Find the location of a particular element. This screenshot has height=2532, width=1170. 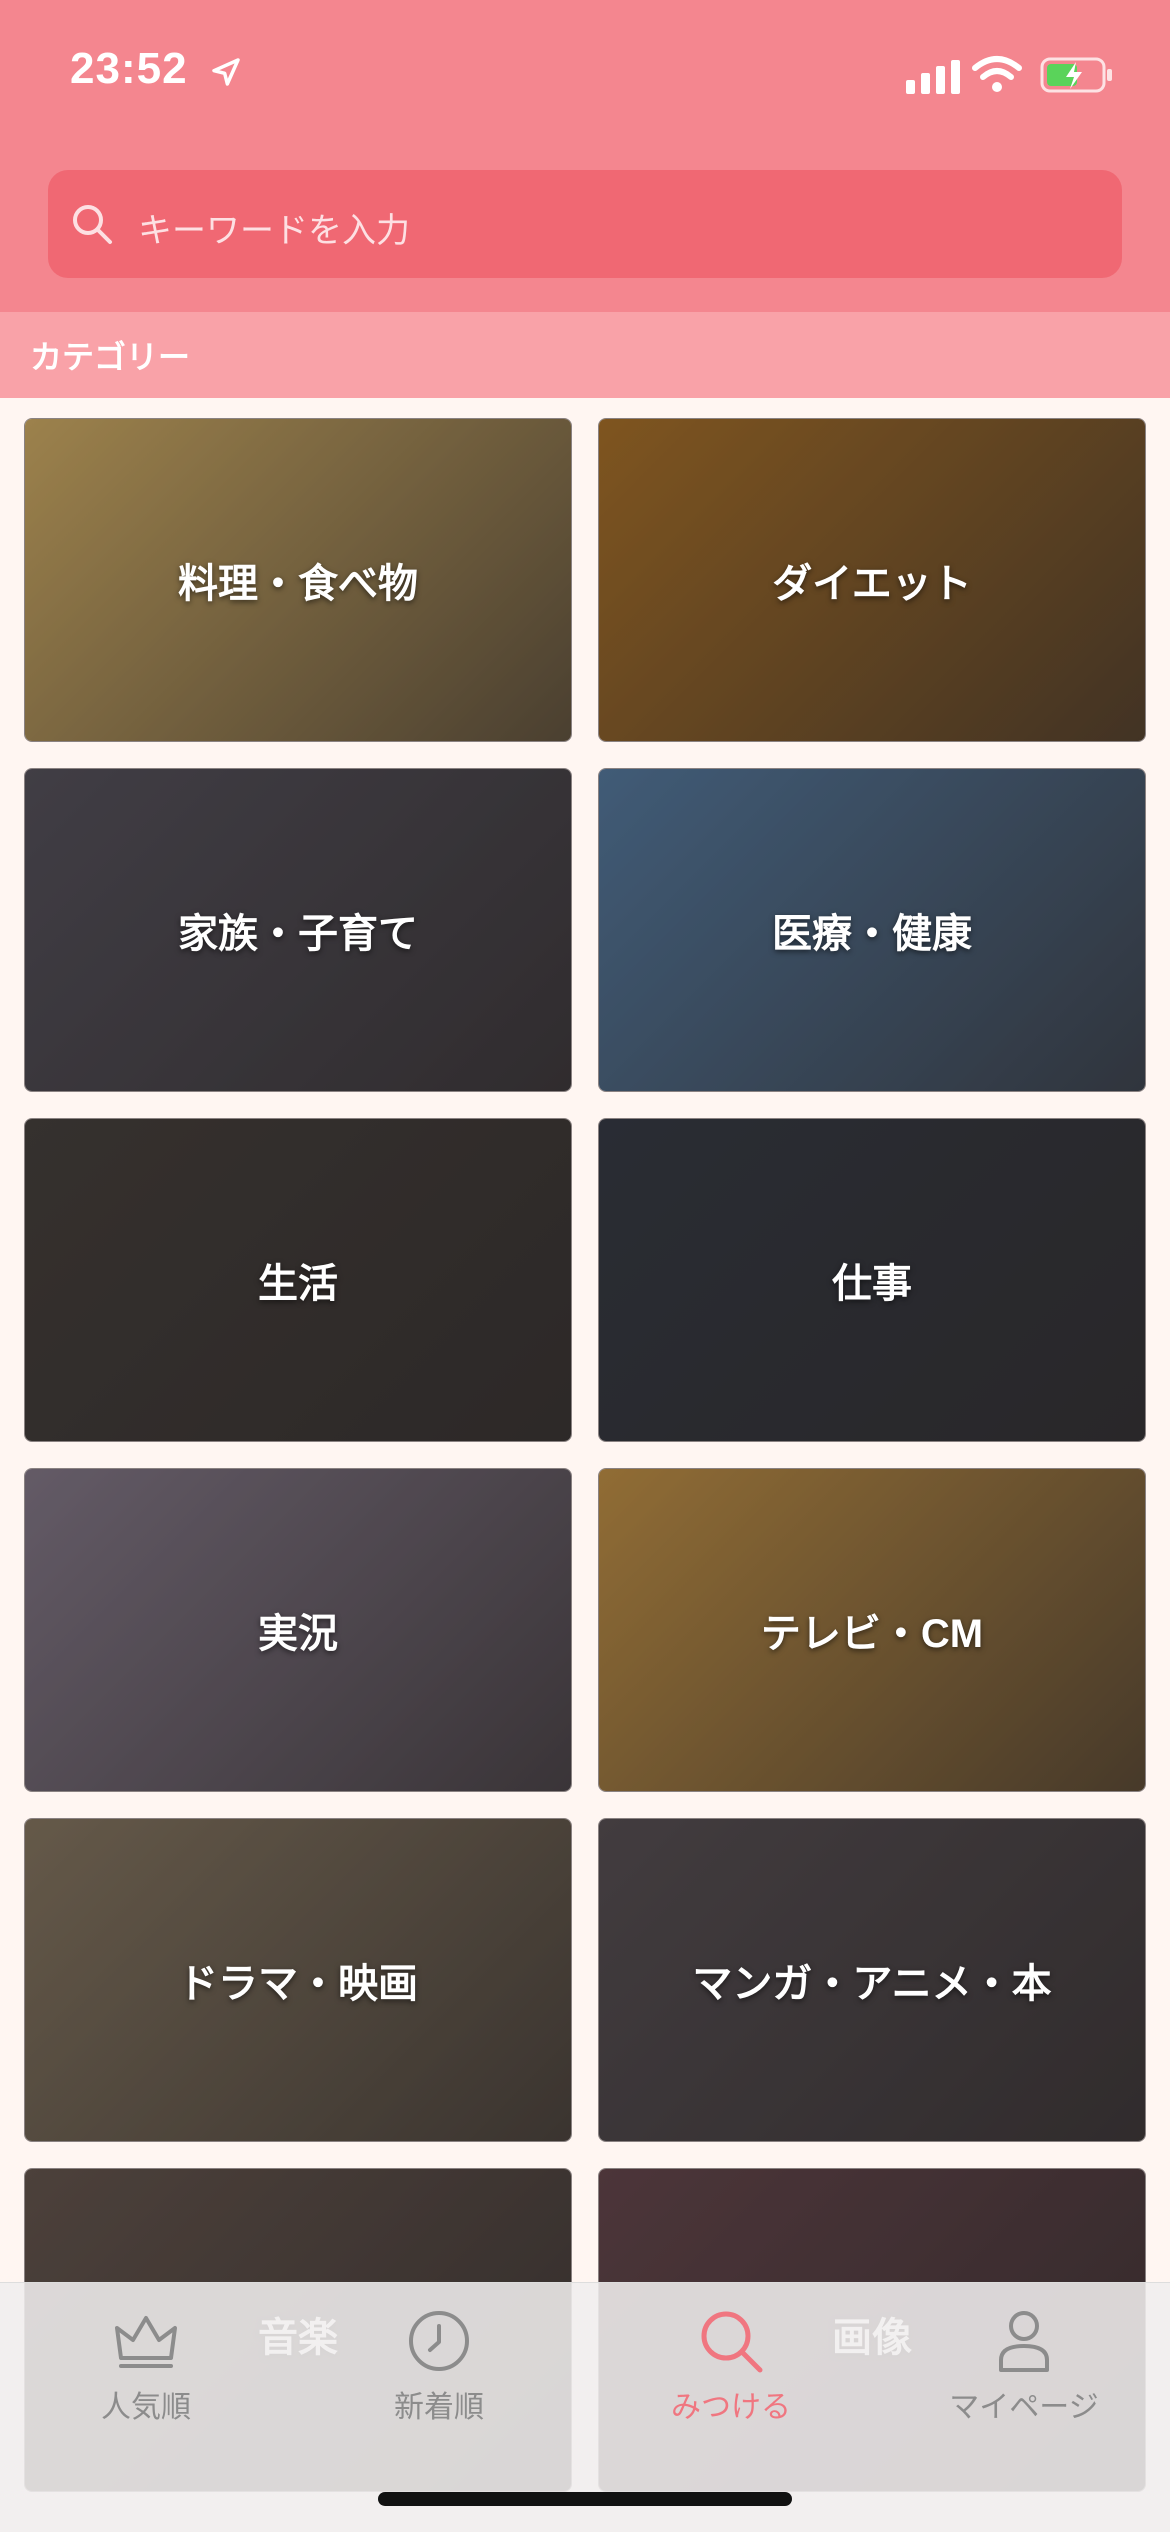

tab-label: 人気順 is located at coordinates (146, 2407).